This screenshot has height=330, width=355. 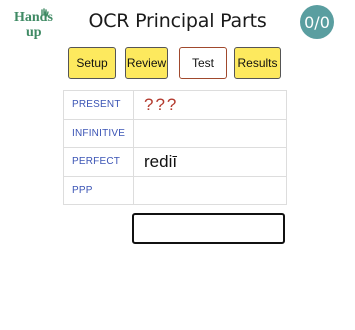 What do you see at coordinates (210, 133) in the screenshot?
I see `infinitive-value` at bounding box center [210, 133].